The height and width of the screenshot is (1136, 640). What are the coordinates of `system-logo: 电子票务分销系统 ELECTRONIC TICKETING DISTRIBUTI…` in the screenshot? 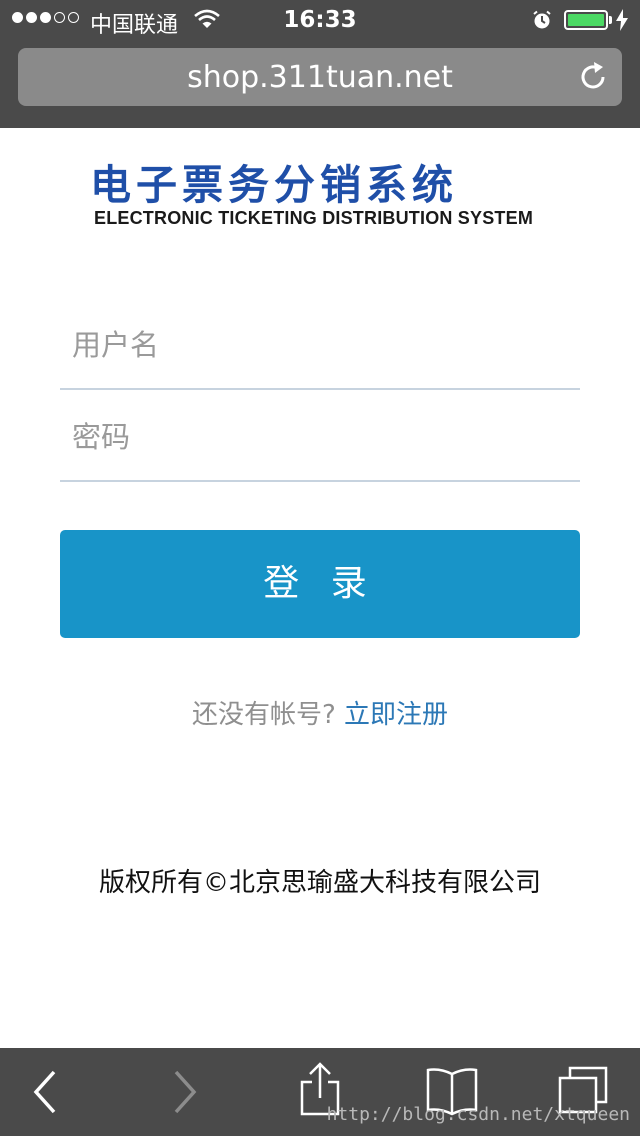 It's located at (325, 195).